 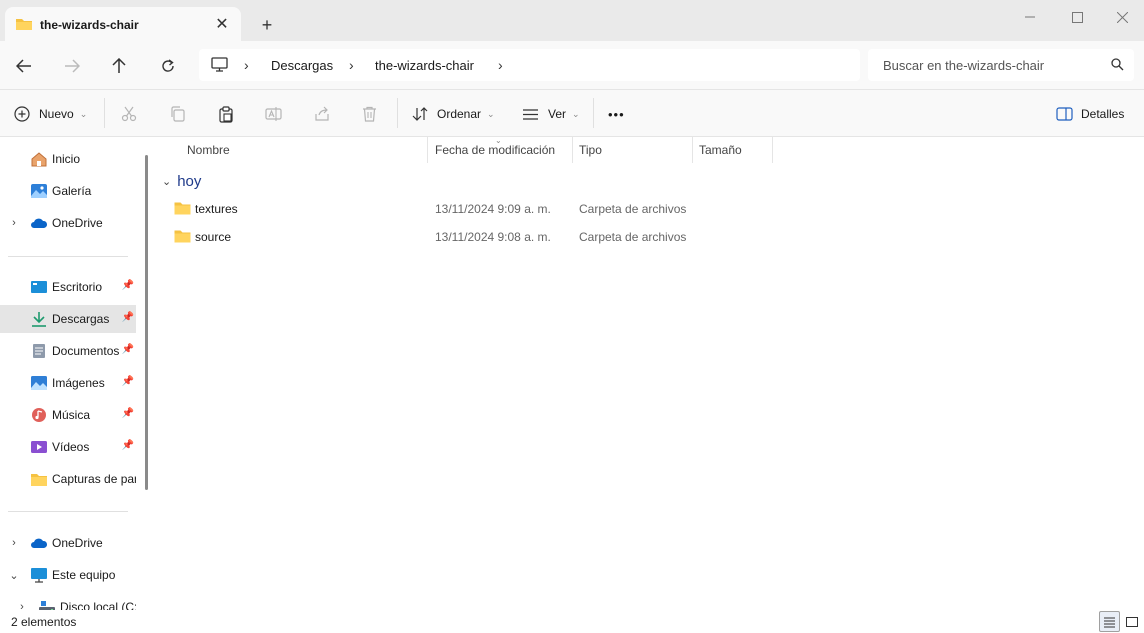 What do you see at coordinates (632, 150) in the screenshot?
I see `column-header-type: Tipo` at bounding box center [632, 150].